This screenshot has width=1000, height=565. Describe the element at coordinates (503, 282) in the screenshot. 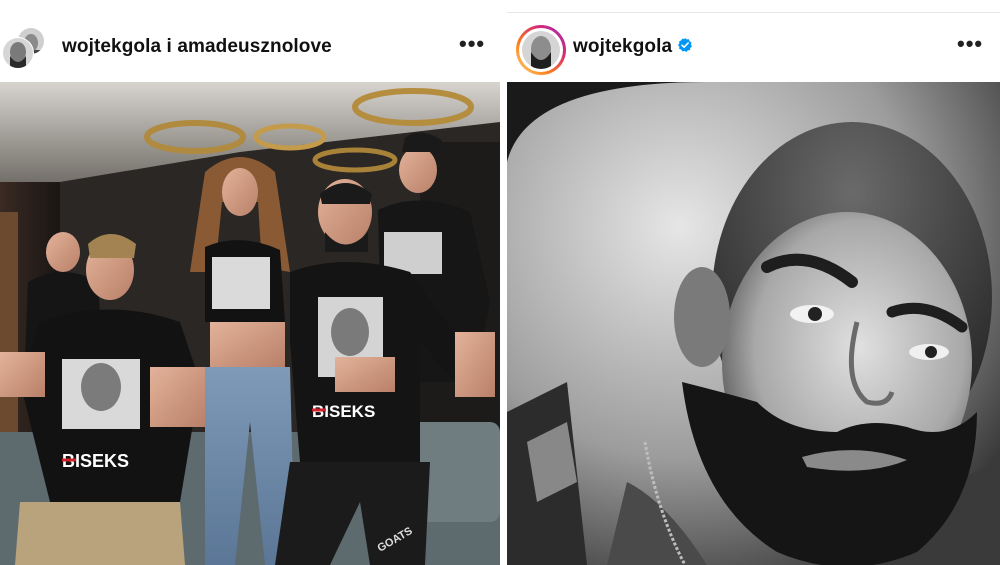

I see `post-divider` at that location.